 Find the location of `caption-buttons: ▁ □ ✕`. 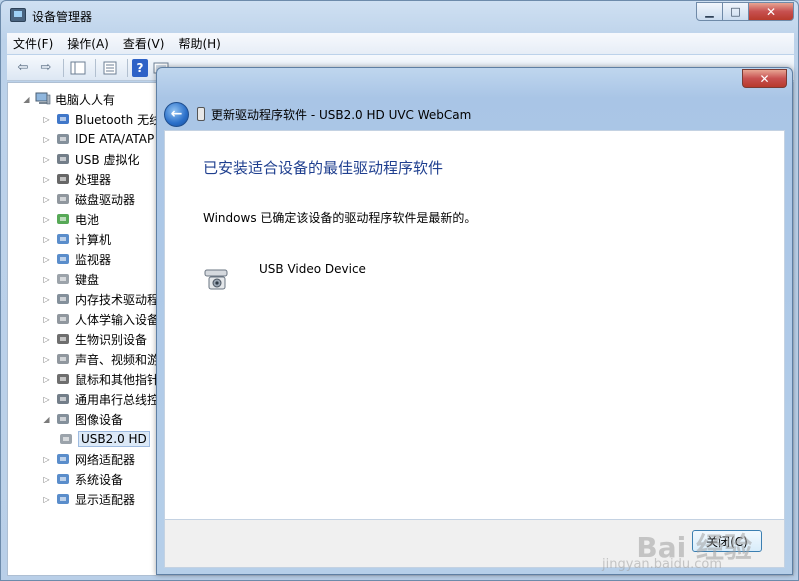

caption-buttons: ▁ □ ✕ is located at coordinates (745, 11).